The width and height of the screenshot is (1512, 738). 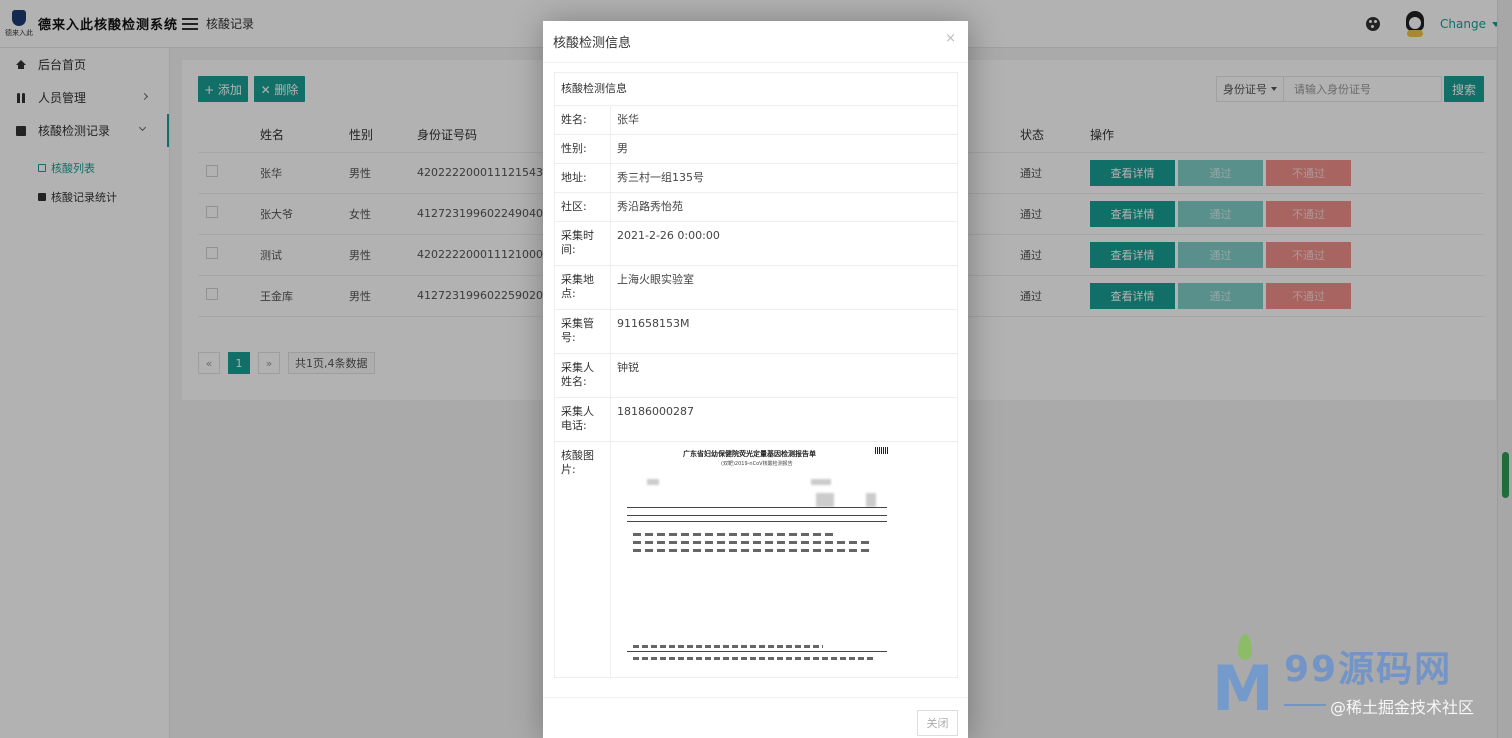 I want to click on info-value: 911658153M, so click(x=784, y=331).